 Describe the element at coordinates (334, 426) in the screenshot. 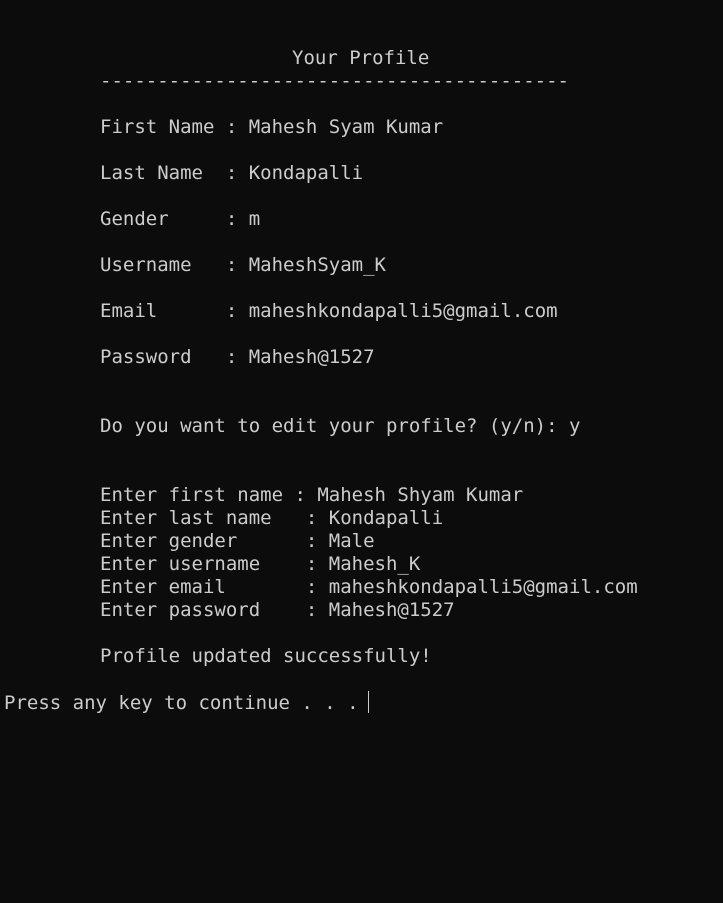

I see `edit-prompt-question: Do you want to edit your profile? (y/n):` at that location.